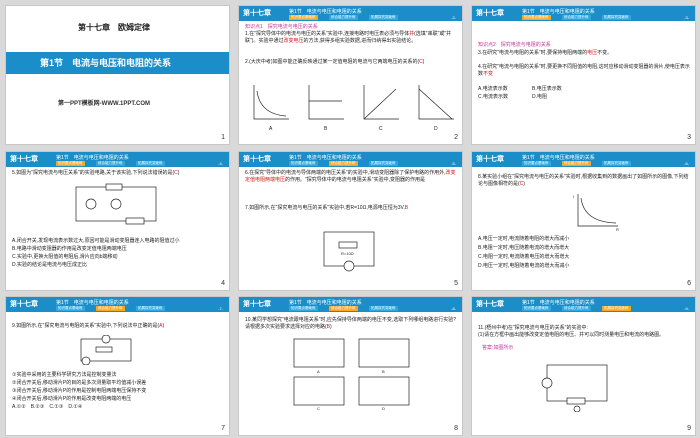 The width and height of the screenshot is (700, 438). I want to click on knowledge-point: 知识点2 探究电流与电阻的关系, so click(514, 45).